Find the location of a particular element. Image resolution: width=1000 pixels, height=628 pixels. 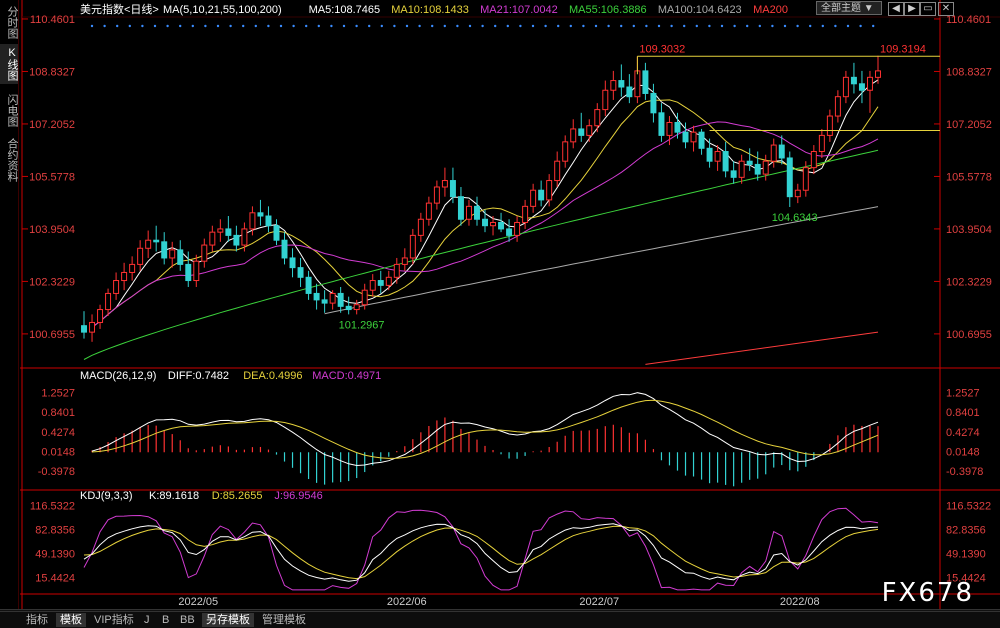

y-tick-label-right: 100.6955 is located at coordinates (969, 335).